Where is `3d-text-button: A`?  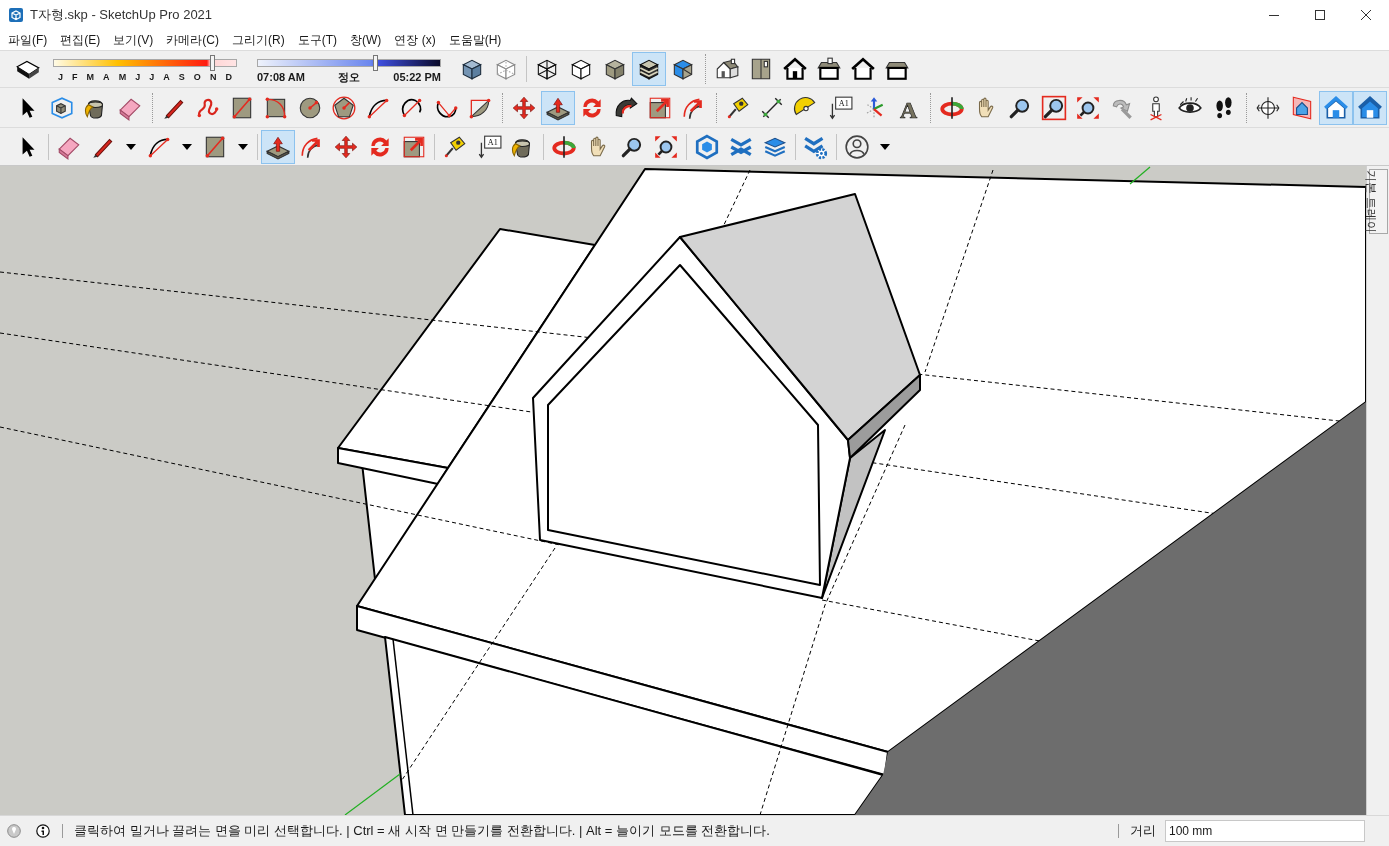
3d-text-button: A is located at coordinates (908, 107).